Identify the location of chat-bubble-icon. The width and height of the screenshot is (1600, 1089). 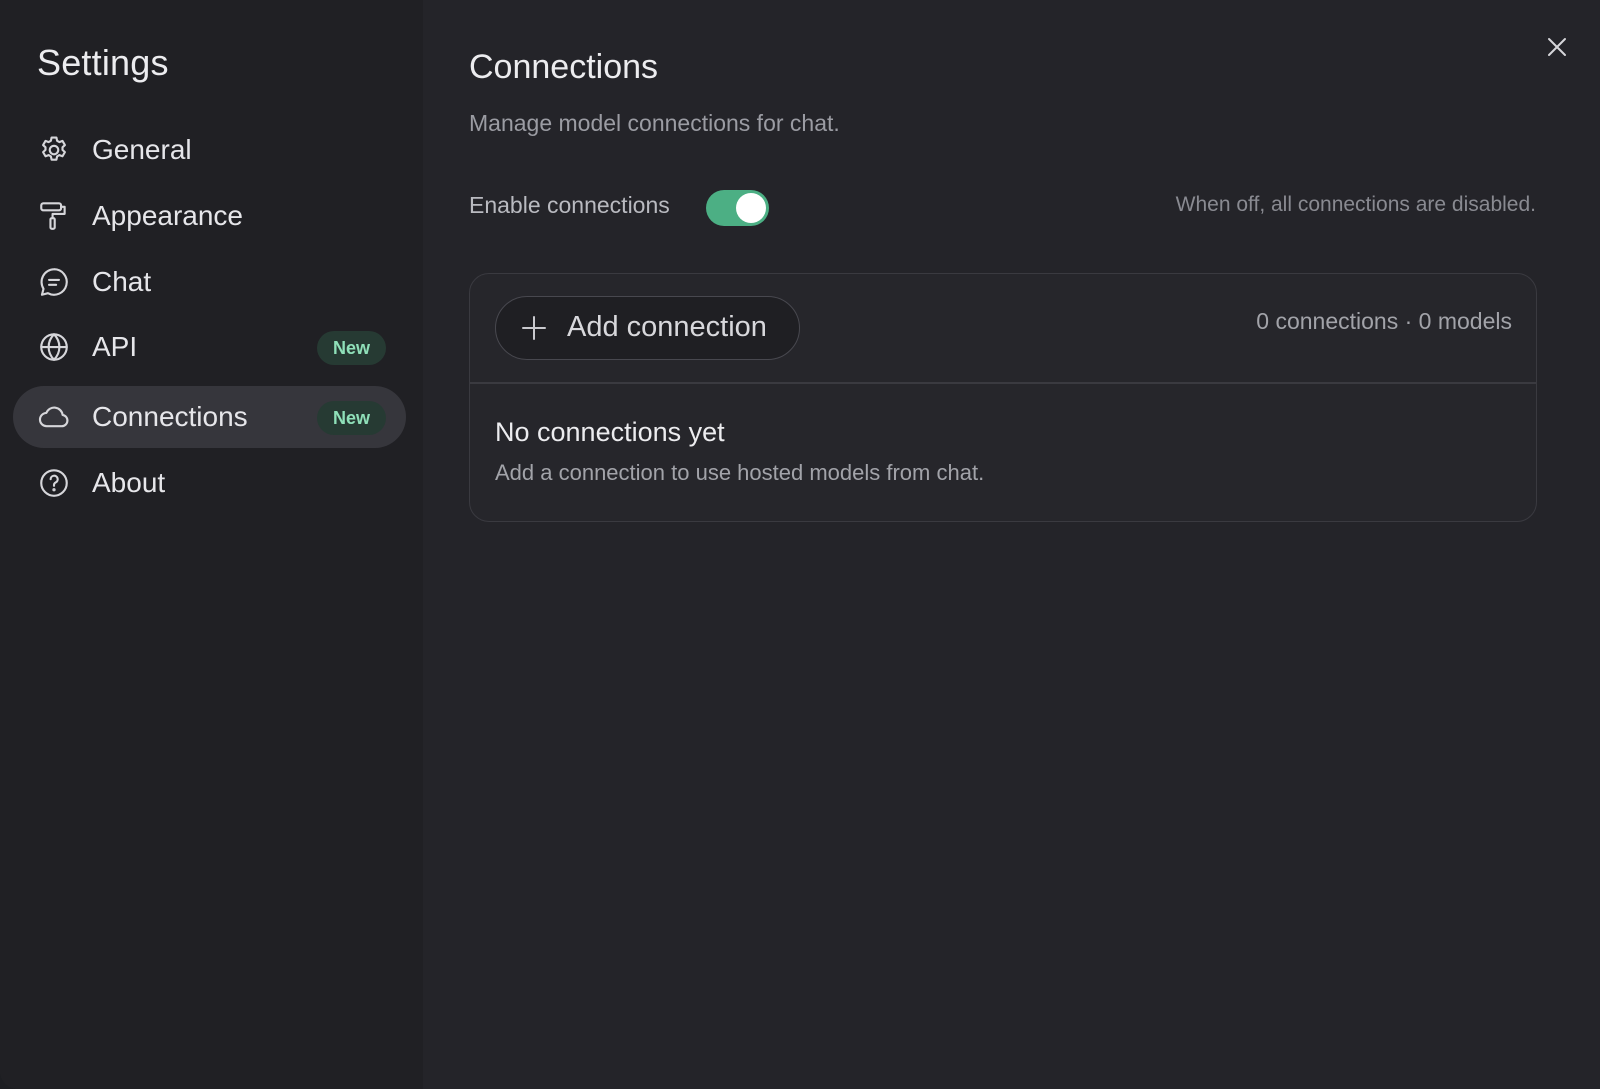
(54, 282).